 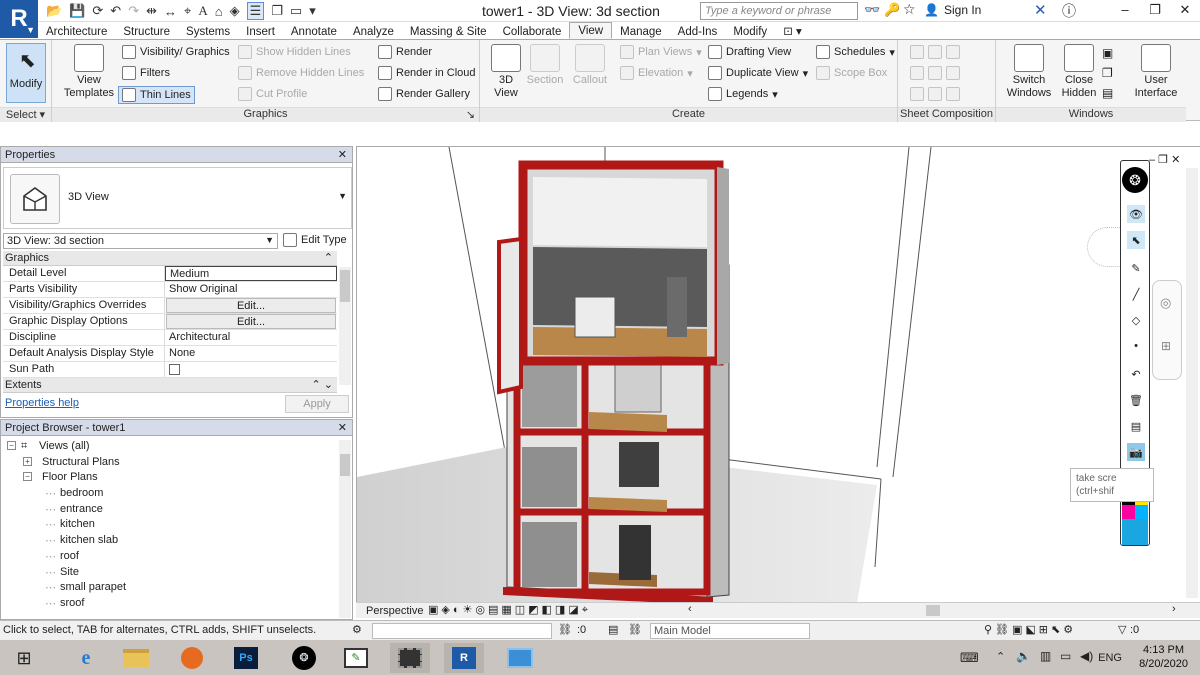 What do you see at coordinates (177, 198) in the screenshot?
I see `type-selector: 3D View ▼` at bounding box center [177, 198].